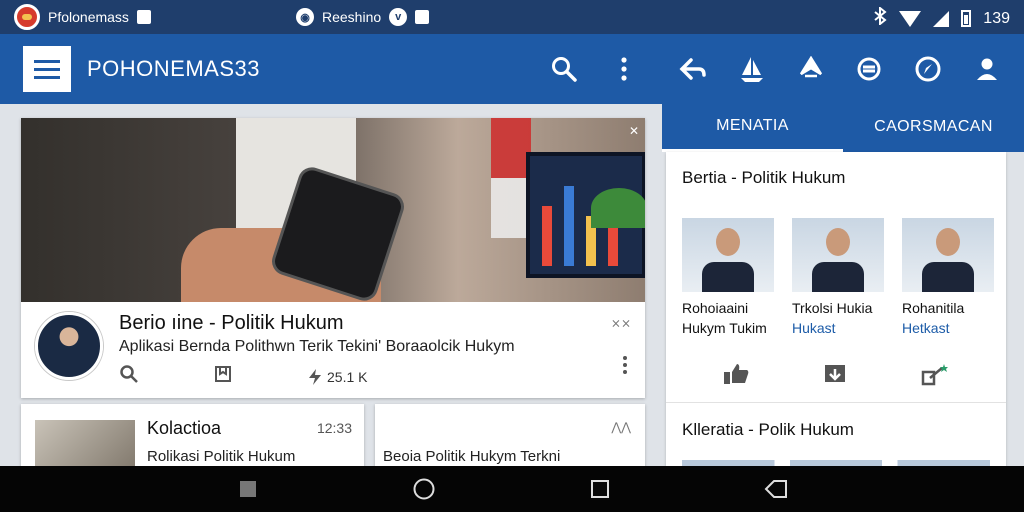 The image size is (1024, 512). I want to click on thumb-title: Rohanitila, so click(933, 308).